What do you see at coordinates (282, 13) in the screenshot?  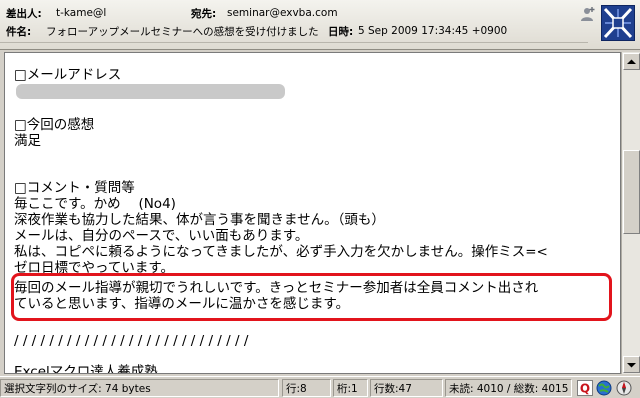 I see `to-value: seminar@exvba.com` at bounding box center [282, 13].